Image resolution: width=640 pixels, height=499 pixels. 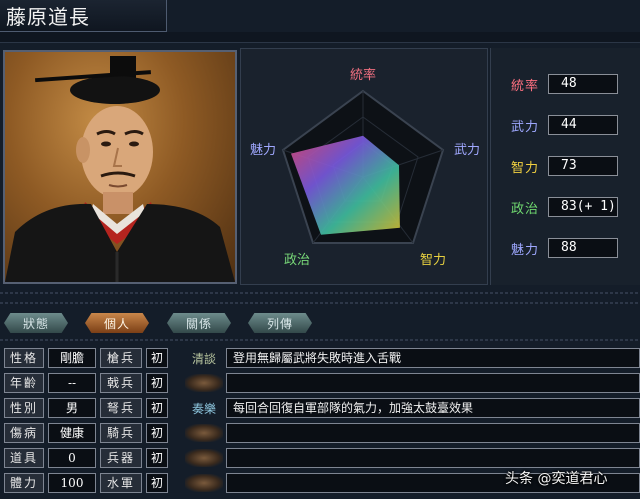 What do you see at coordinates (525, 168) in the screenshot?
I see `stat-label: 智力` at bounding box center [525, 168].